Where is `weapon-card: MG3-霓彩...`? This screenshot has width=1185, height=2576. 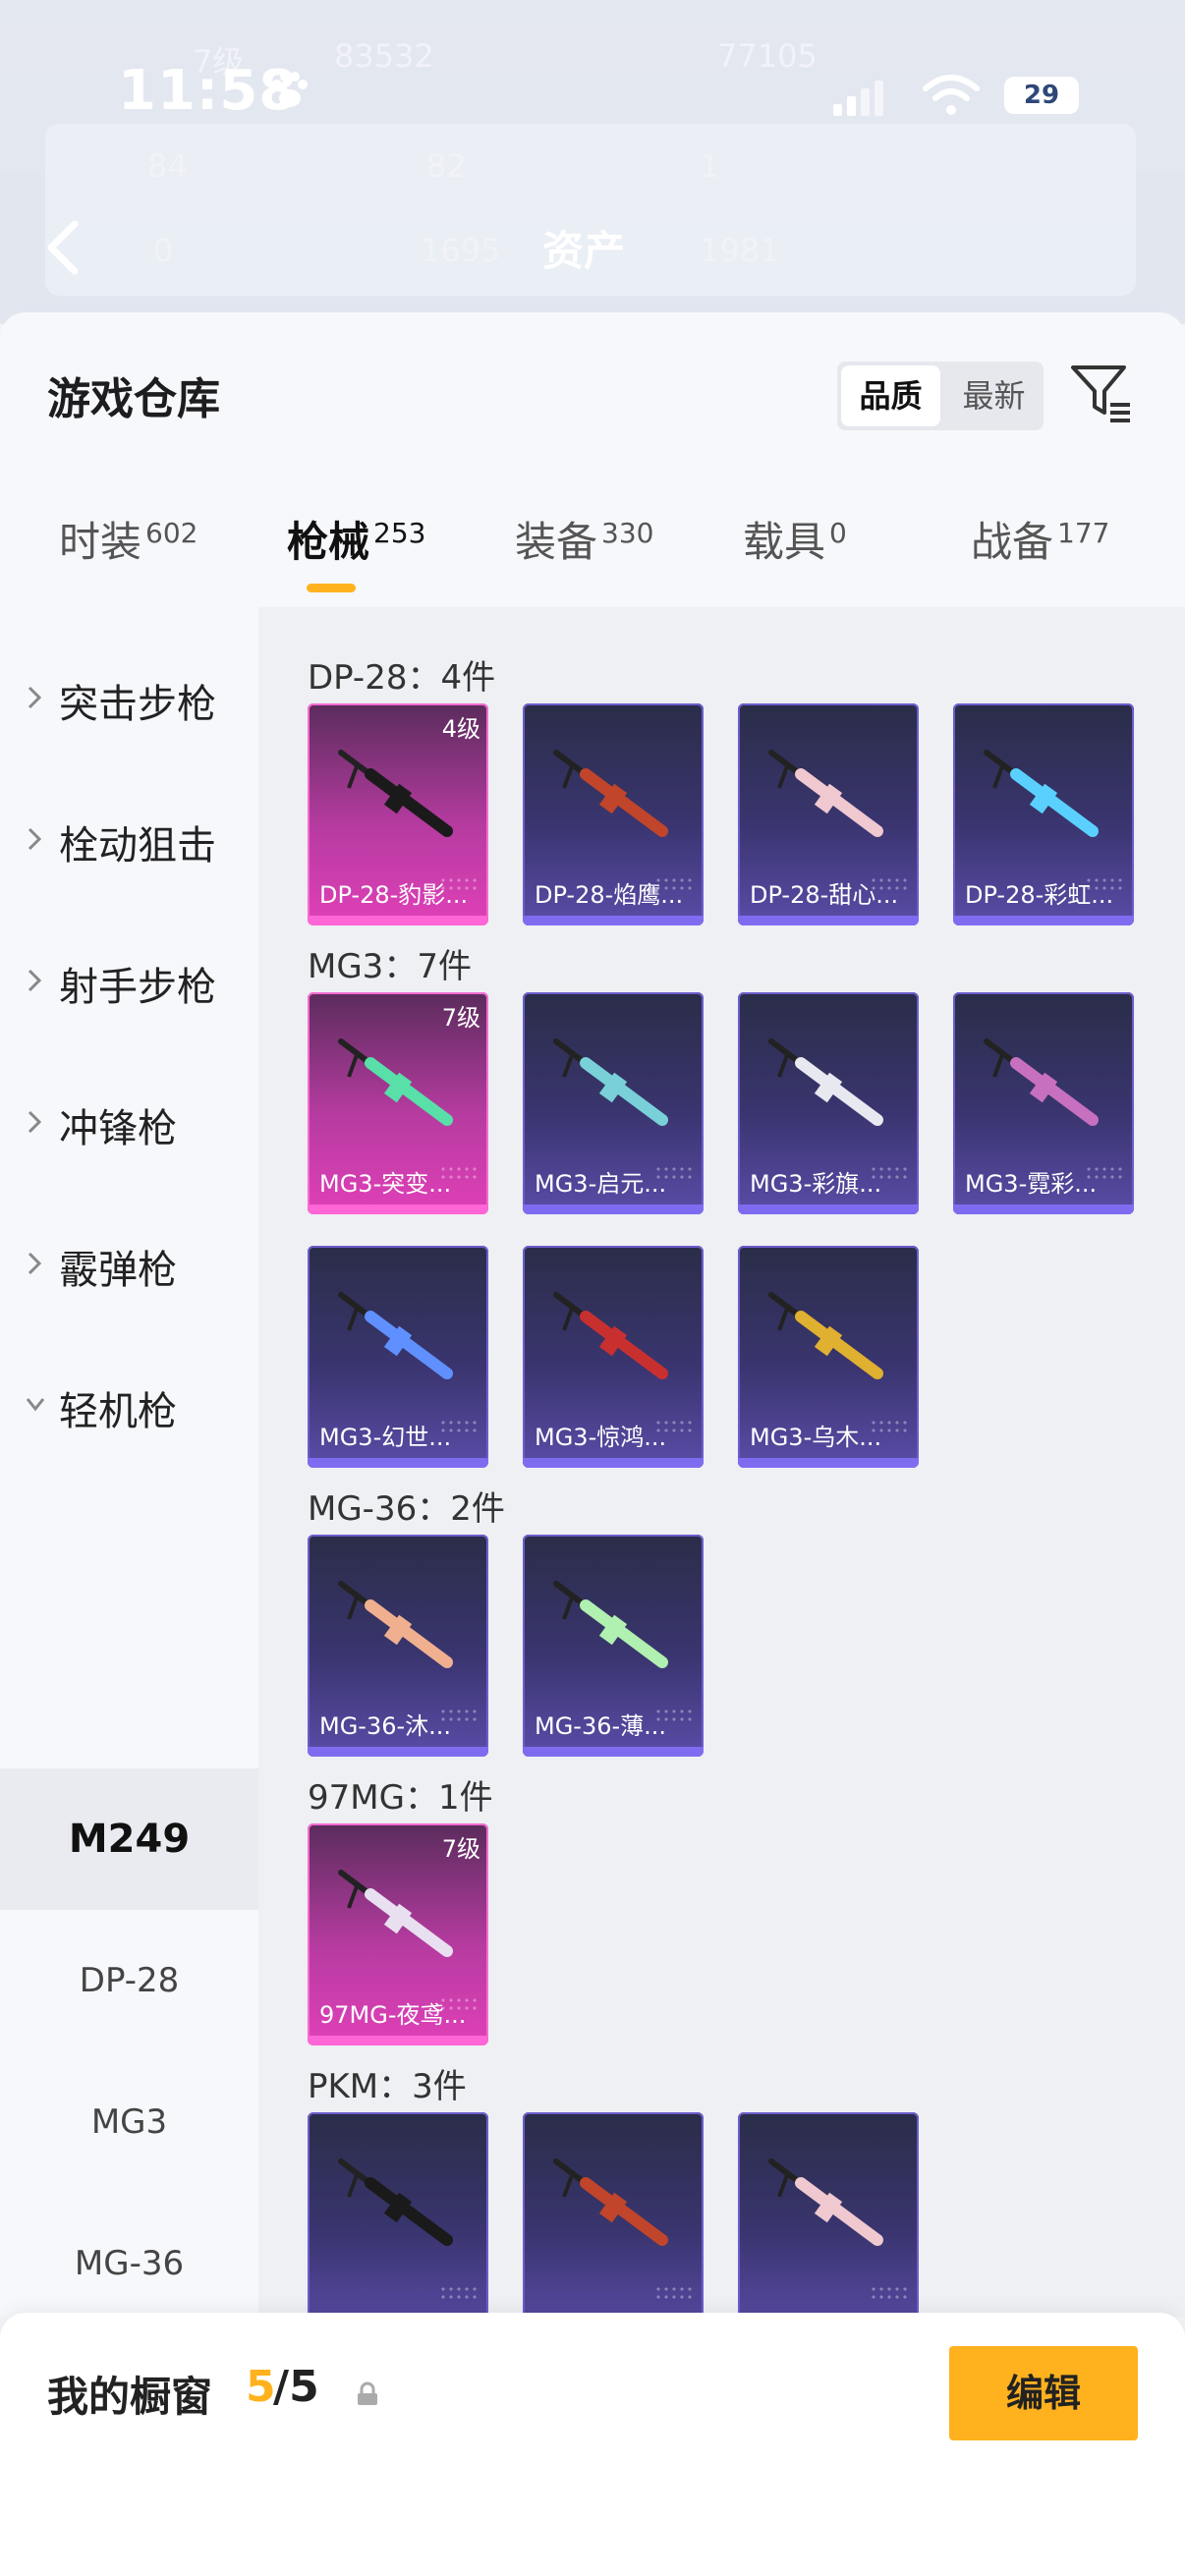 weapon-card: MG3-霓彩... is located at coordinates (1044, 1103).